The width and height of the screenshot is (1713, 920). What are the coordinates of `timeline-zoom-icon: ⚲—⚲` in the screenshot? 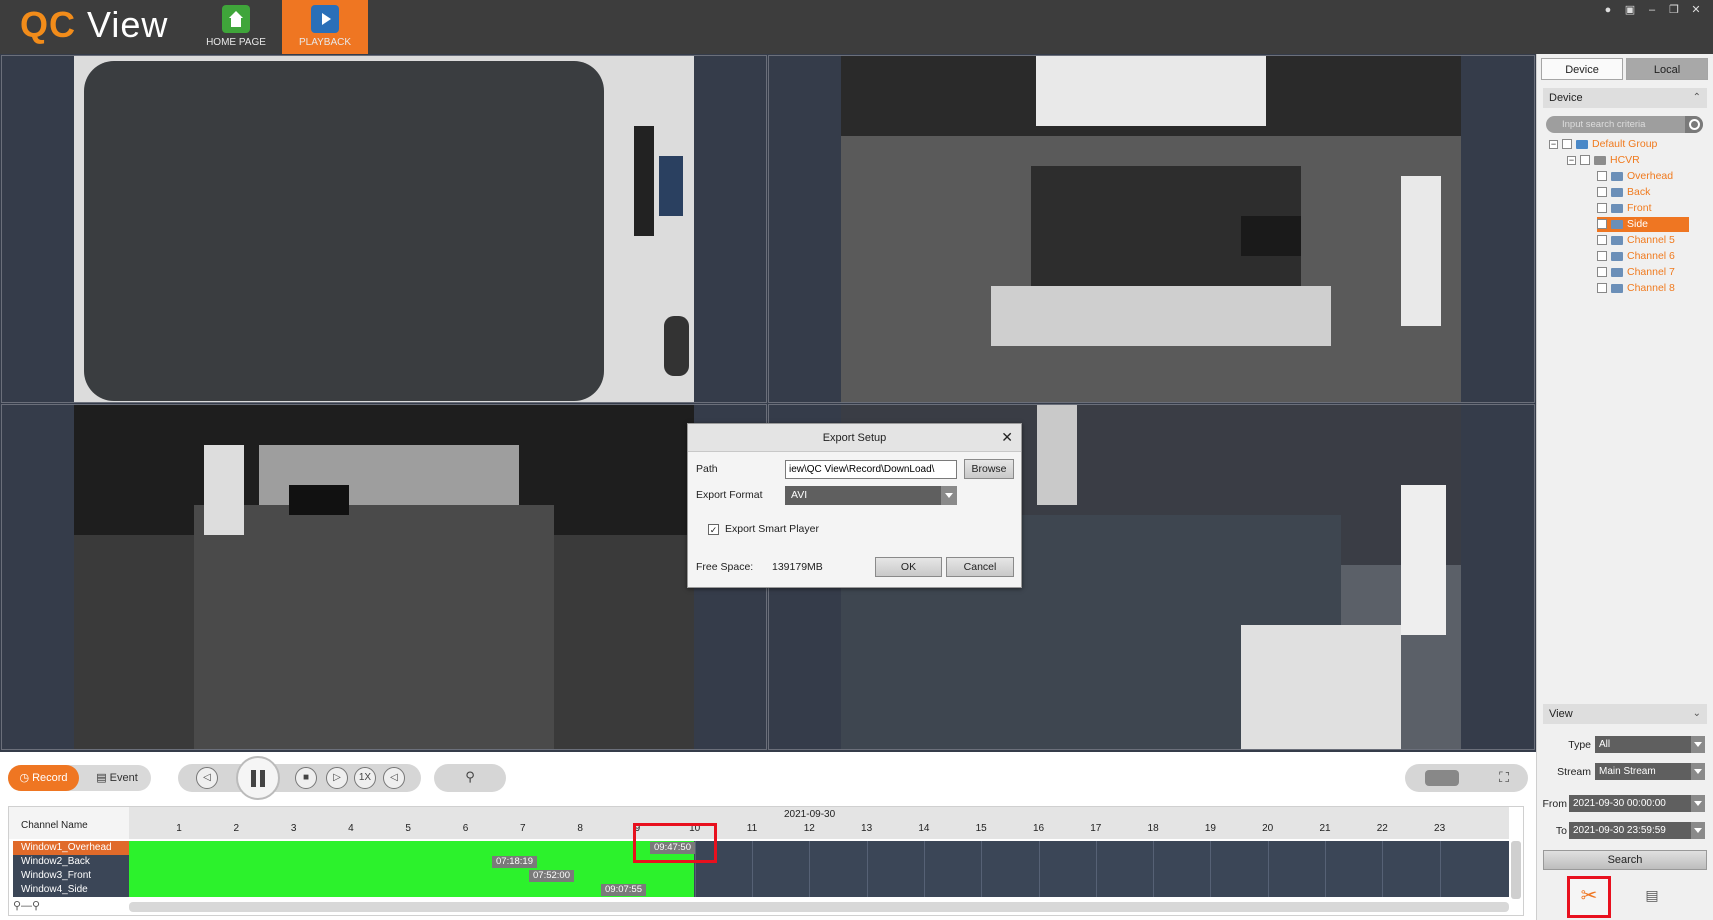 It's located at (26, 905).